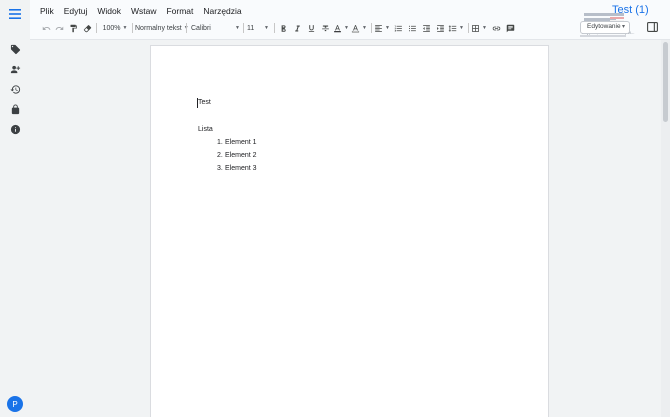 The width and height of the screenshot is (670, 417). Describe the element at coordinates (426, 28) in the screenshot. I see `indent-decrease-icon` at that location.